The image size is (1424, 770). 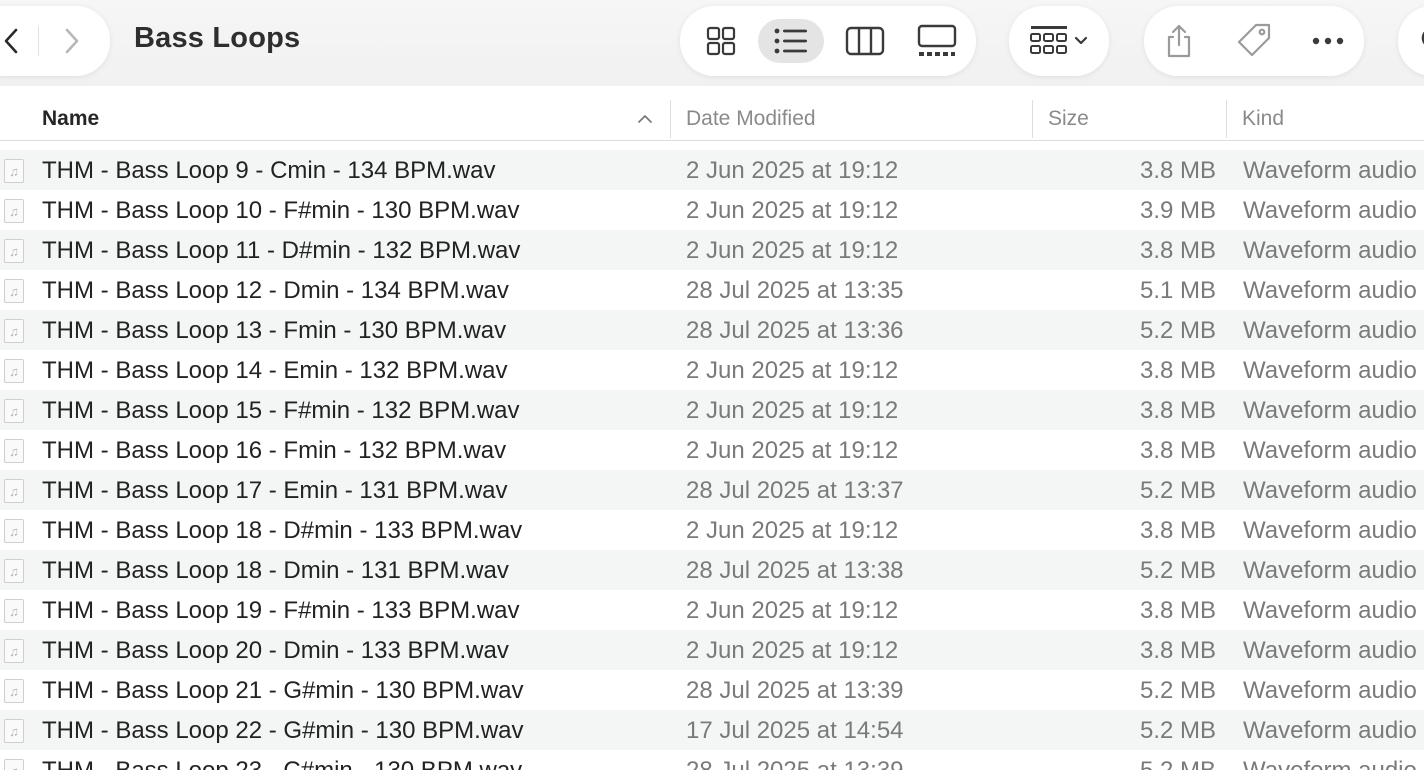 I want to click on list-view-button, so click(x=791, y=41).